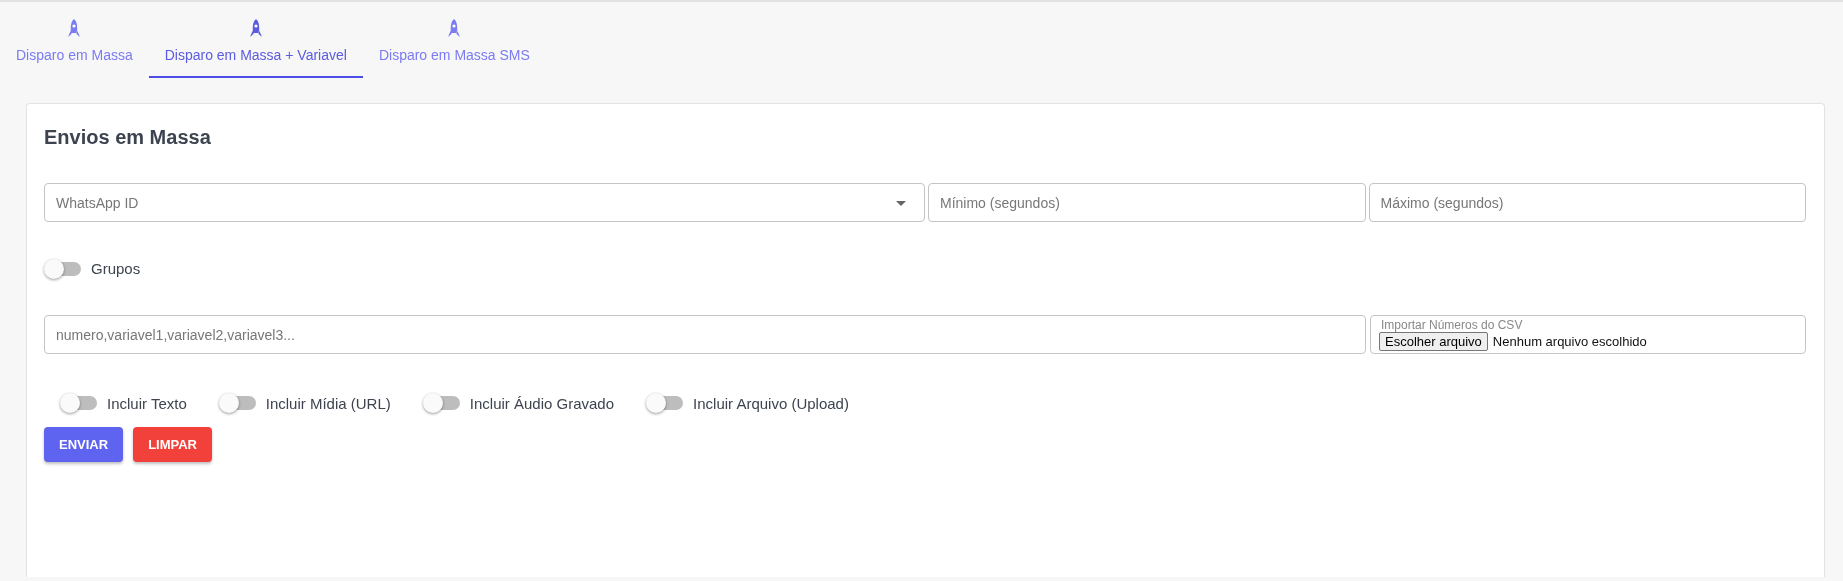 Image resolution: width=1843 pixels, height=581 pixels. I want to click on tab: Disparo em Massa, so click(74, 48).